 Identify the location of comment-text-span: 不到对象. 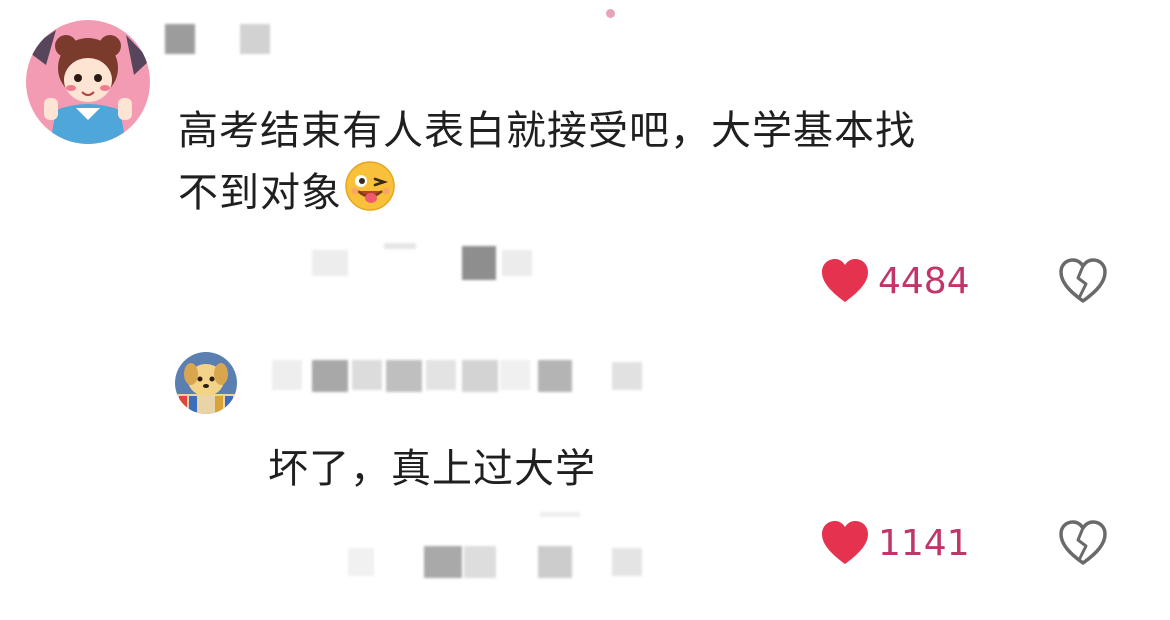
(260, 193).